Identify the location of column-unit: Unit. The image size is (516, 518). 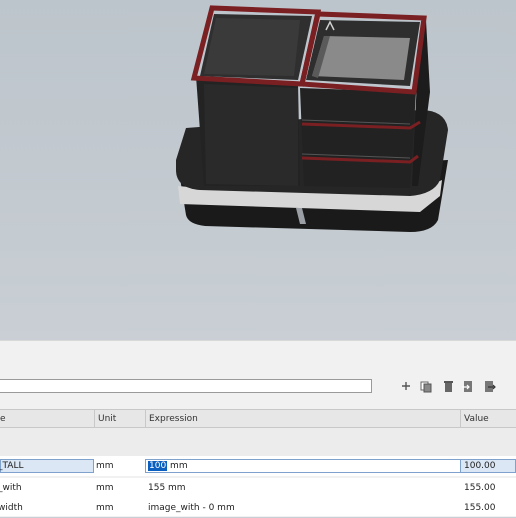
(120, 419).